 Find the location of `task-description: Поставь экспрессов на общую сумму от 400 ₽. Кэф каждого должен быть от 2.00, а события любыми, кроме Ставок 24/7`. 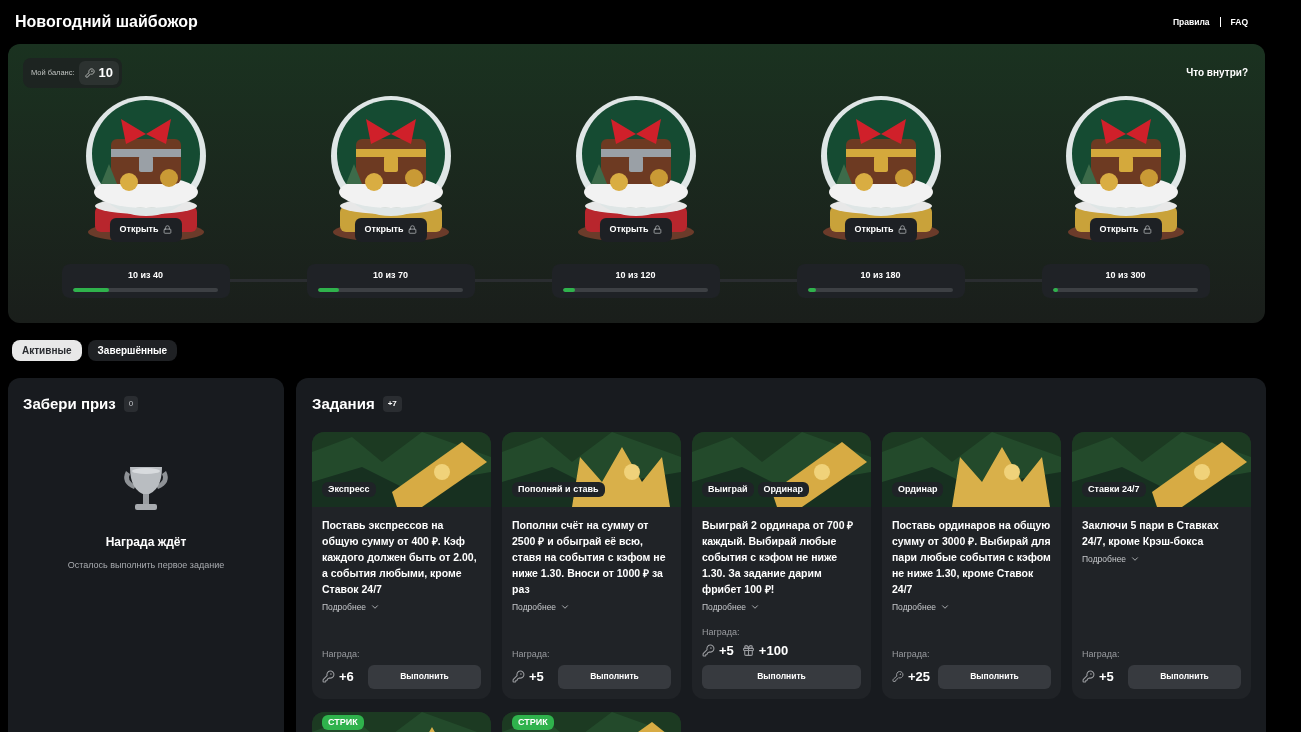

task-description: Поставь экспрессов на общую сумму от 400 ₽. Кэф каждого должен быть от 2.00, а события любыми, кроме Ставок 24/7 is located at coordinates (400, 557).